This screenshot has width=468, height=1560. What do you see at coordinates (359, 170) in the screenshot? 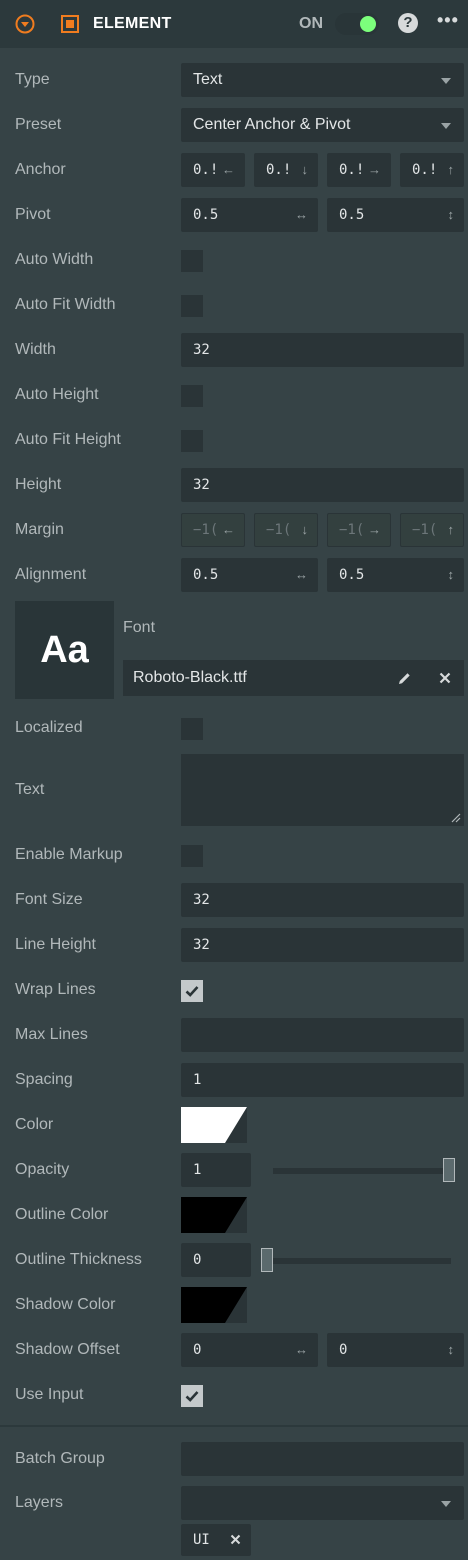
I see `anchor-z-input: 0.! →` at bounding box center [359, 170].